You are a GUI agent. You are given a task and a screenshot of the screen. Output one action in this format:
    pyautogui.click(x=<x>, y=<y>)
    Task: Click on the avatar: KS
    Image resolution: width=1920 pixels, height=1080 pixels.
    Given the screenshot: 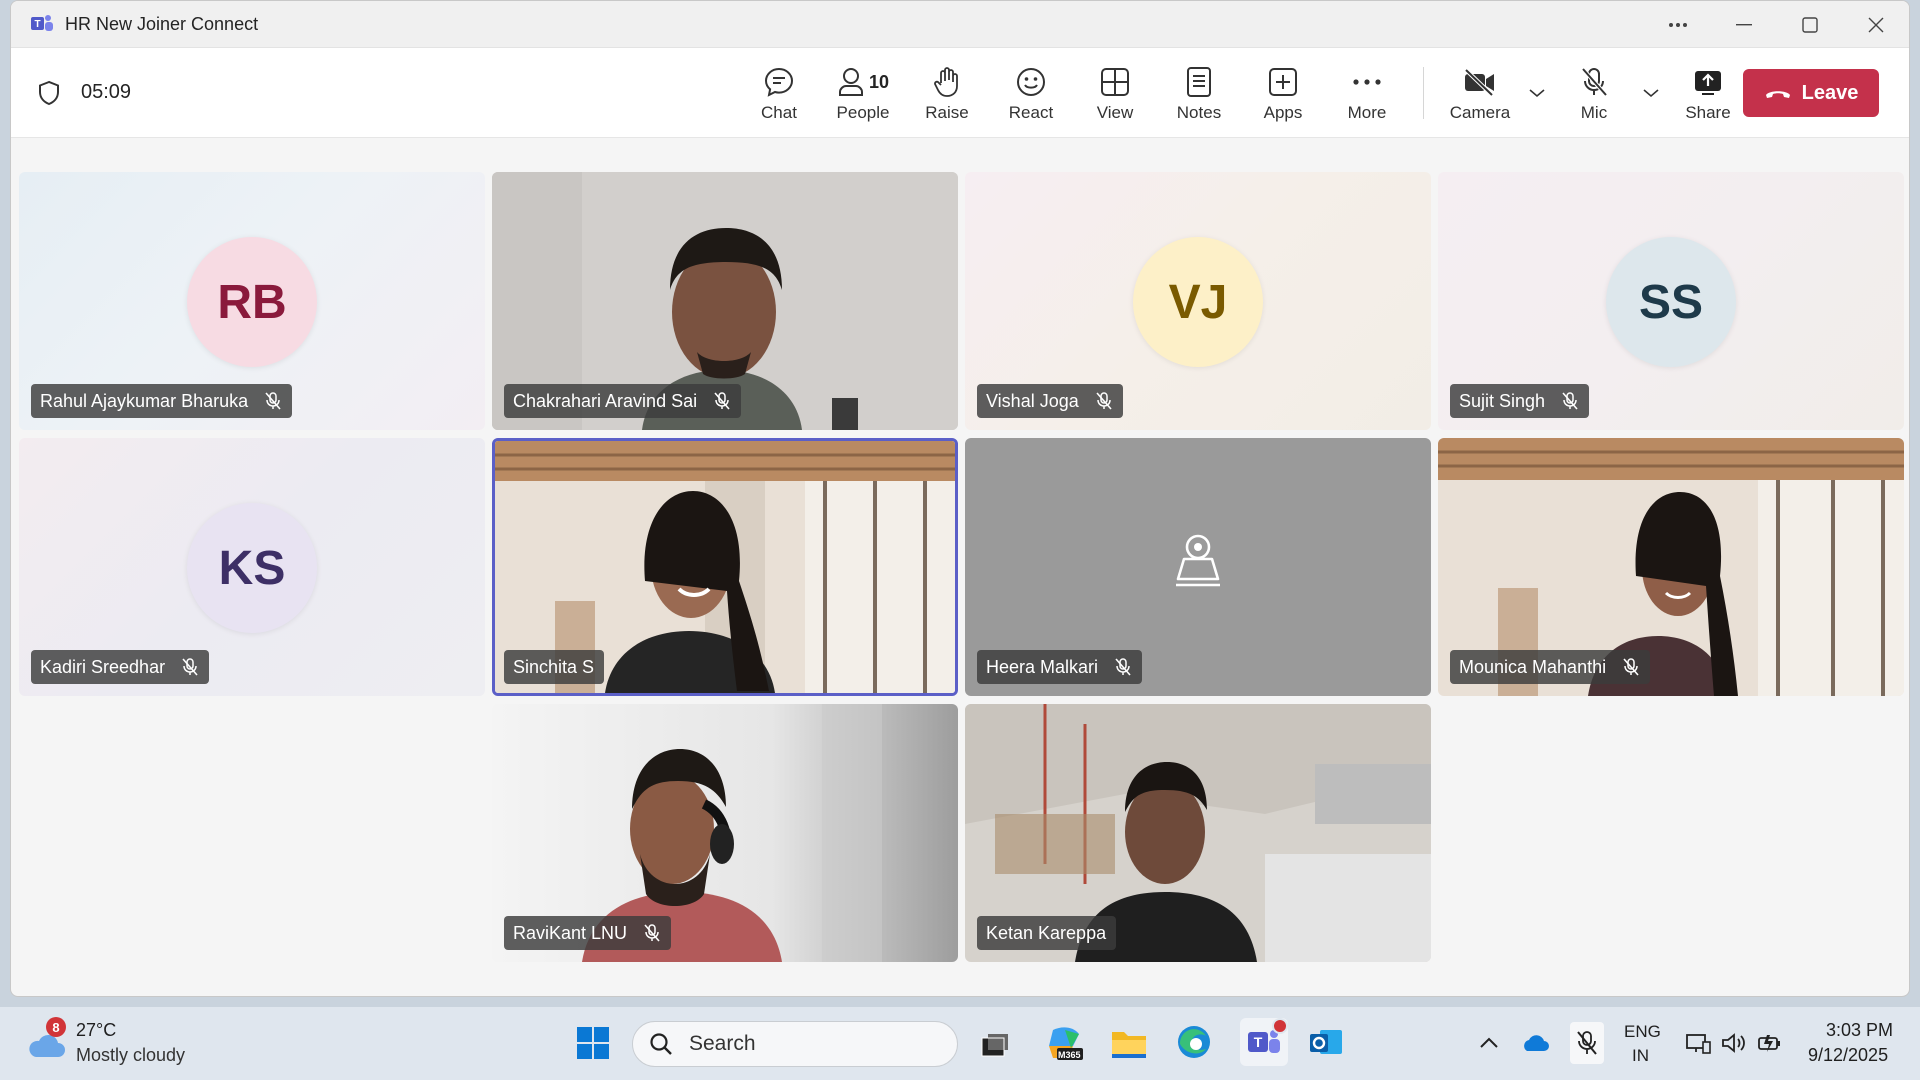 What is the action you would take?
    pyautogui.click(x=252, y=568)
    